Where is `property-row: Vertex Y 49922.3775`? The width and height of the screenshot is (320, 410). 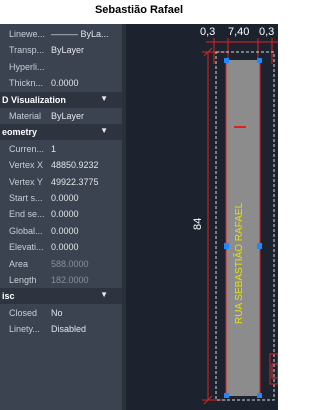
property-row: Vertex Y 49922.3775 is located at coordinates (61, 182).